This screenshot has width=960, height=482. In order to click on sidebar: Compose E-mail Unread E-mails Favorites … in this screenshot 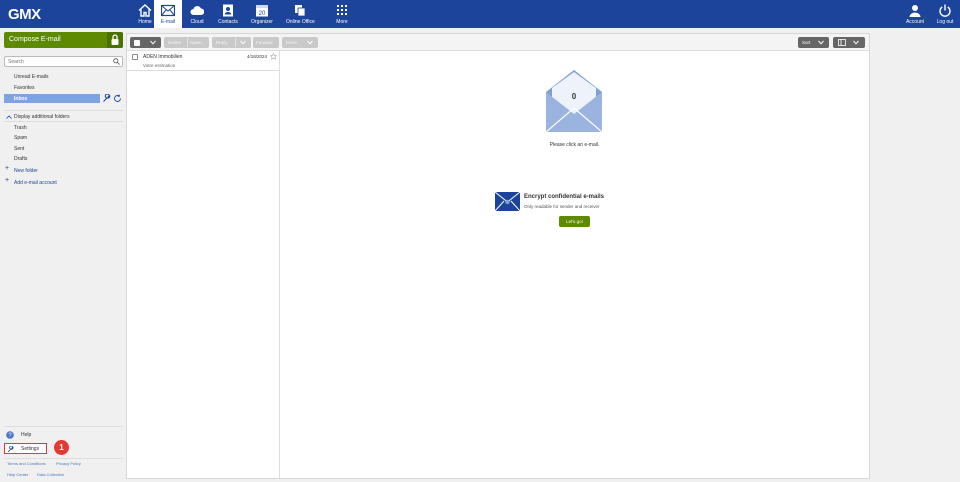, I will do `click(63, 255)`.